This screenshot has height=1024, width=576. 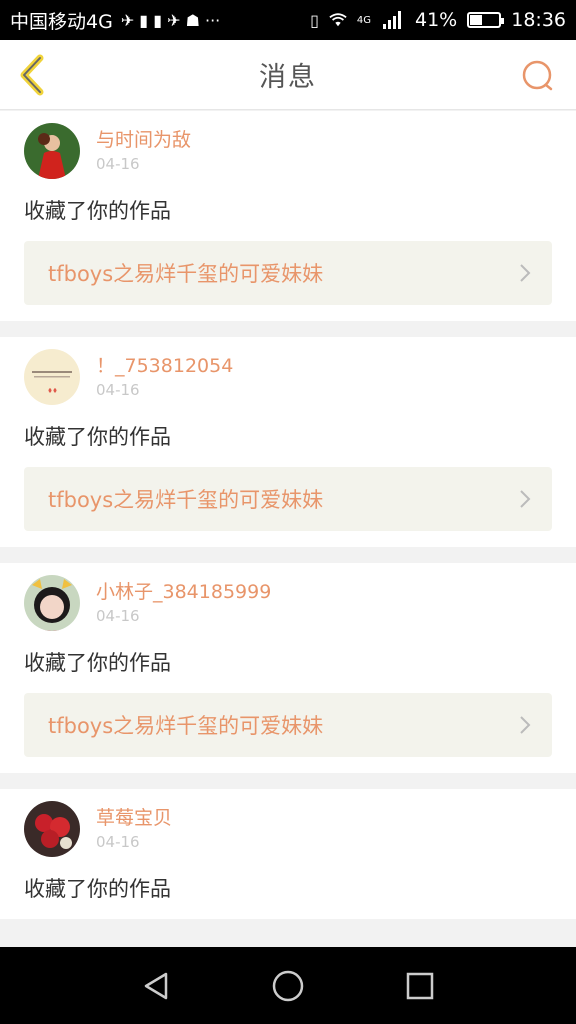 What do you see at coordinates (538, 76) in the screenshot?
I see `search-icon` at bounding box center [538, 76].